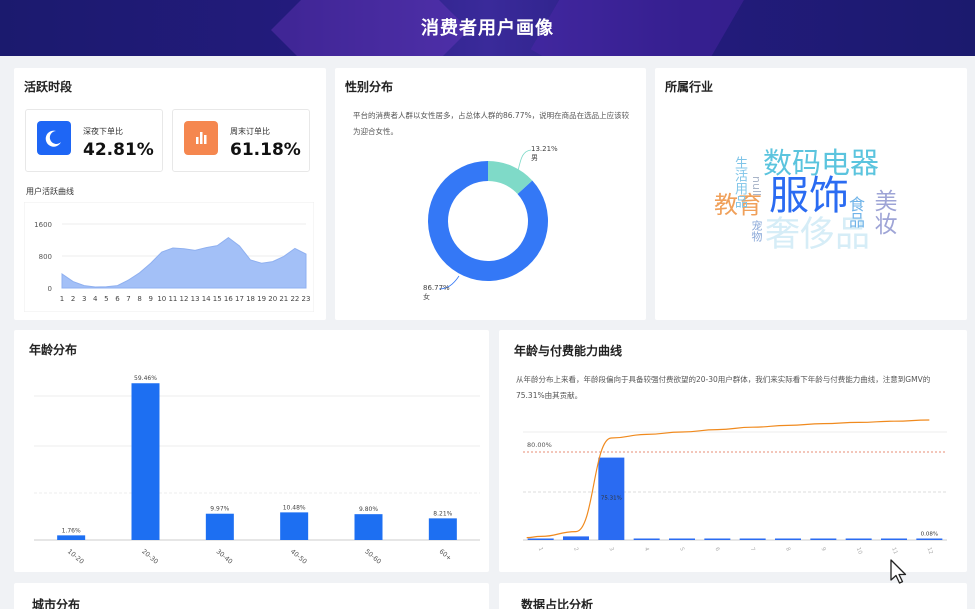 The image size is (975, 609). What do you see at coordinates (201, 138) in the screenshot?
I see `bar-chart-icon` at bounding box center [201, 138].